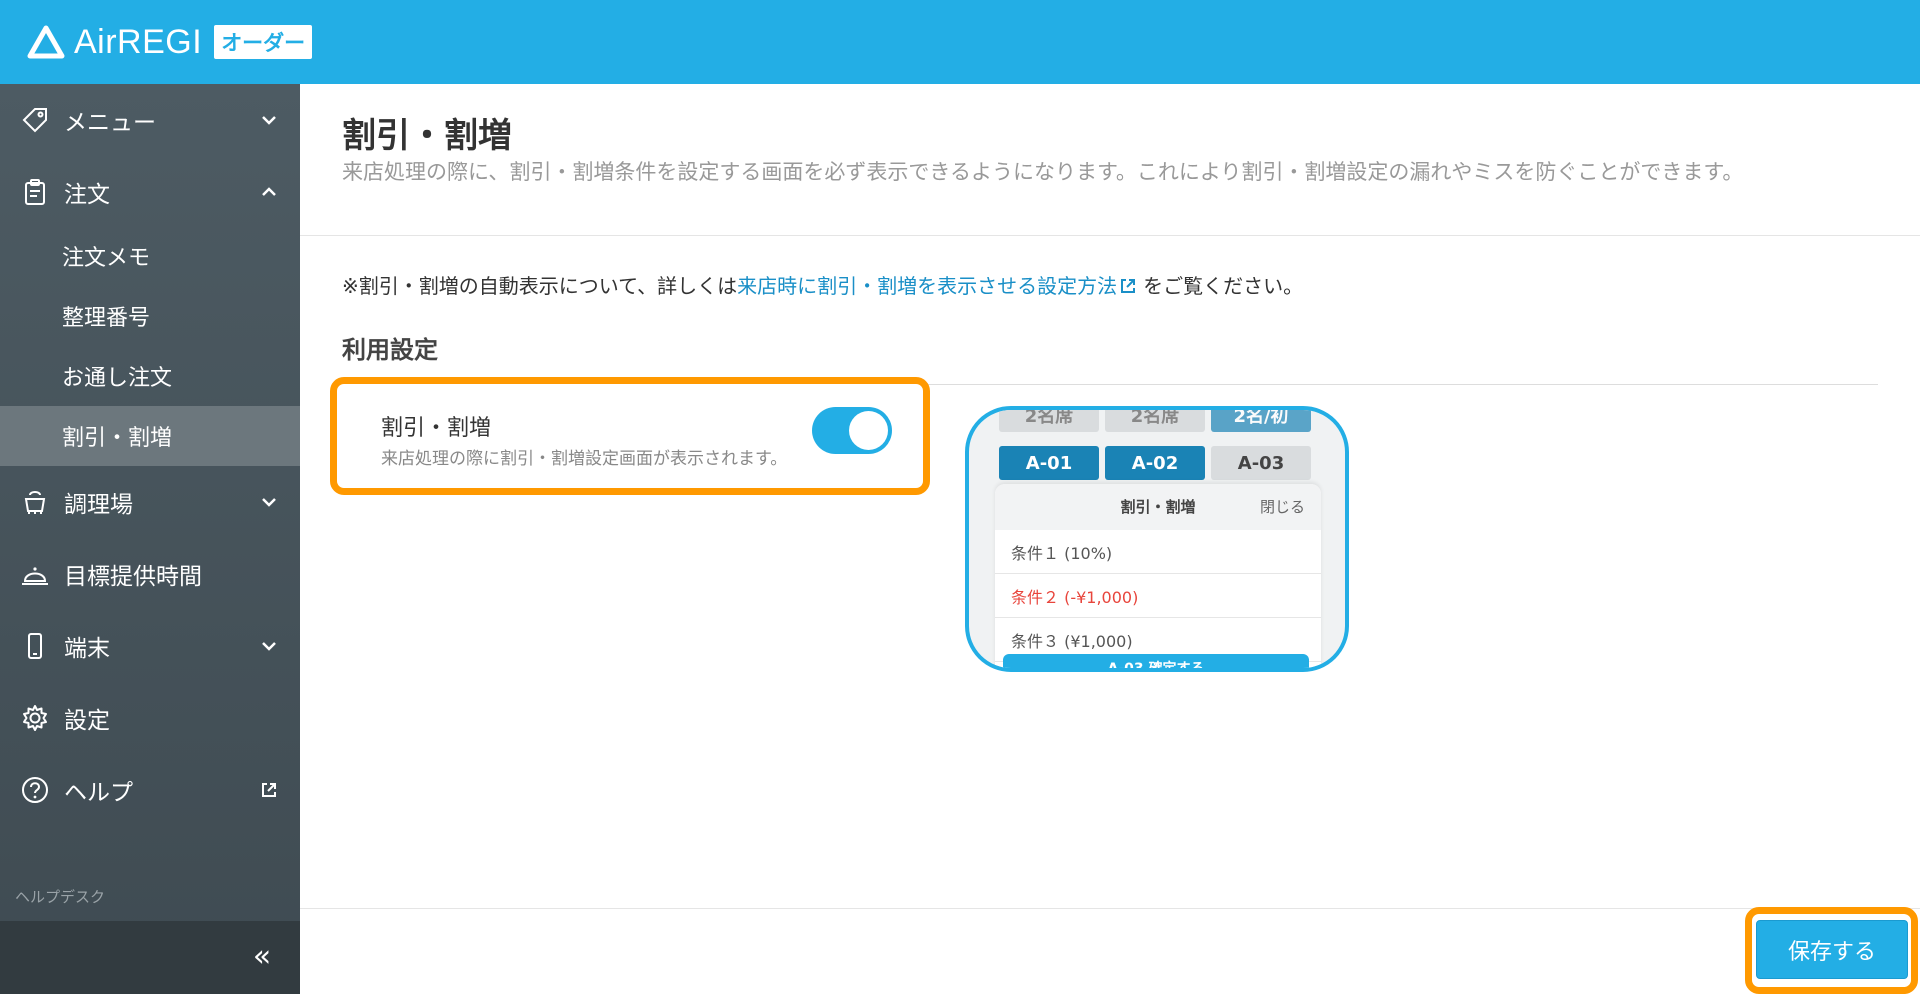 This screenshot has width=1920, height=994. I want to click on preview-confirm-button: A-03 確定する, so click(1156, 661).